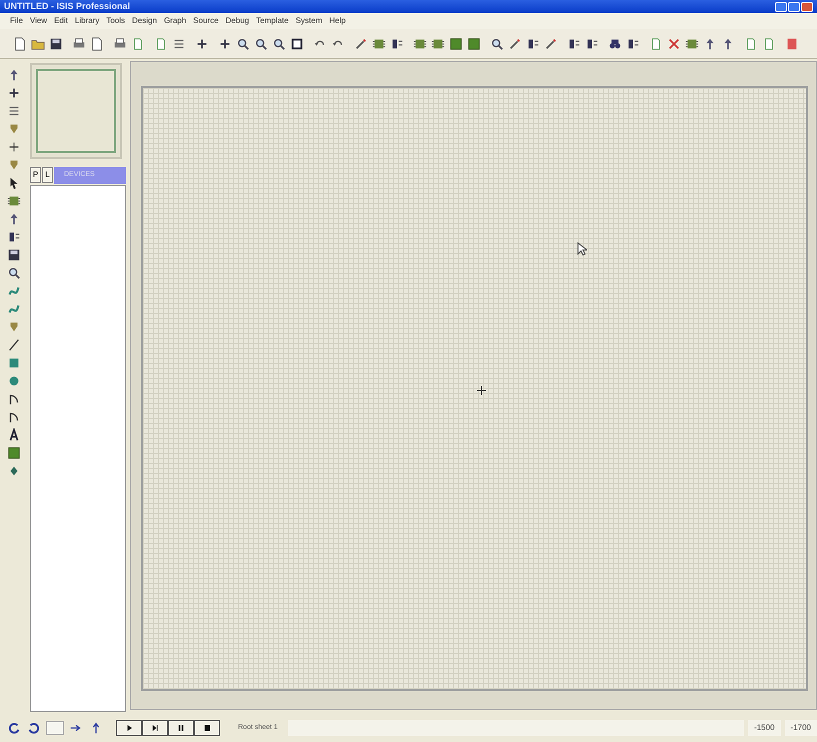 The image size is (817, 742). I want to click on menu-item: Template, so click(272, 21).